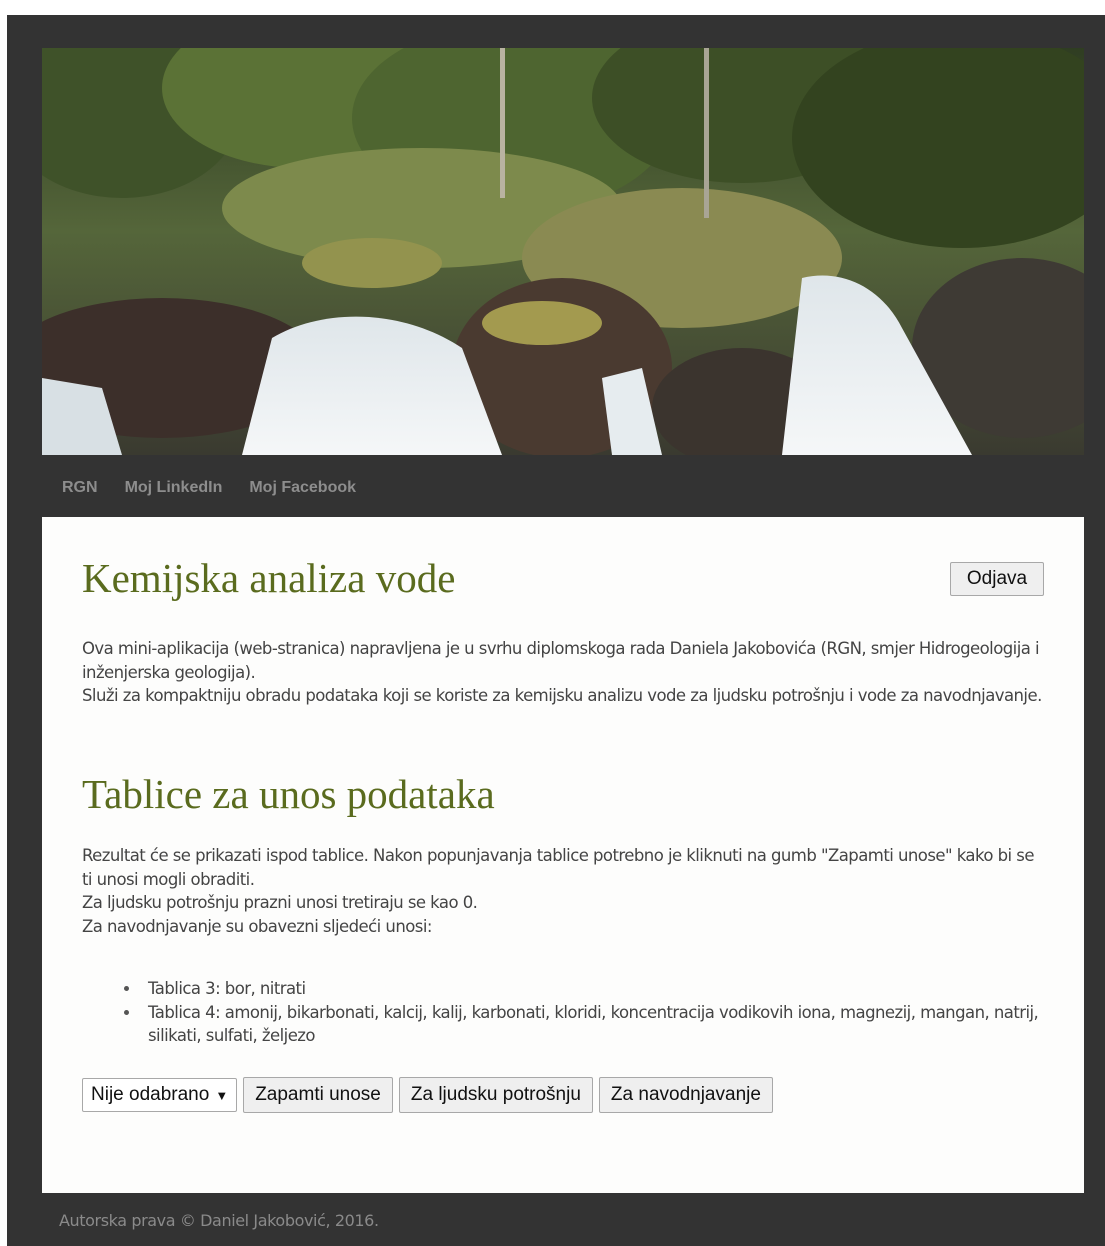 The height and width of the screenshot is (1246, 1105). Describe the element at coordinates (269, 578) in the screenshot. I see `page-title: Kemijska analiza vode` at that location.